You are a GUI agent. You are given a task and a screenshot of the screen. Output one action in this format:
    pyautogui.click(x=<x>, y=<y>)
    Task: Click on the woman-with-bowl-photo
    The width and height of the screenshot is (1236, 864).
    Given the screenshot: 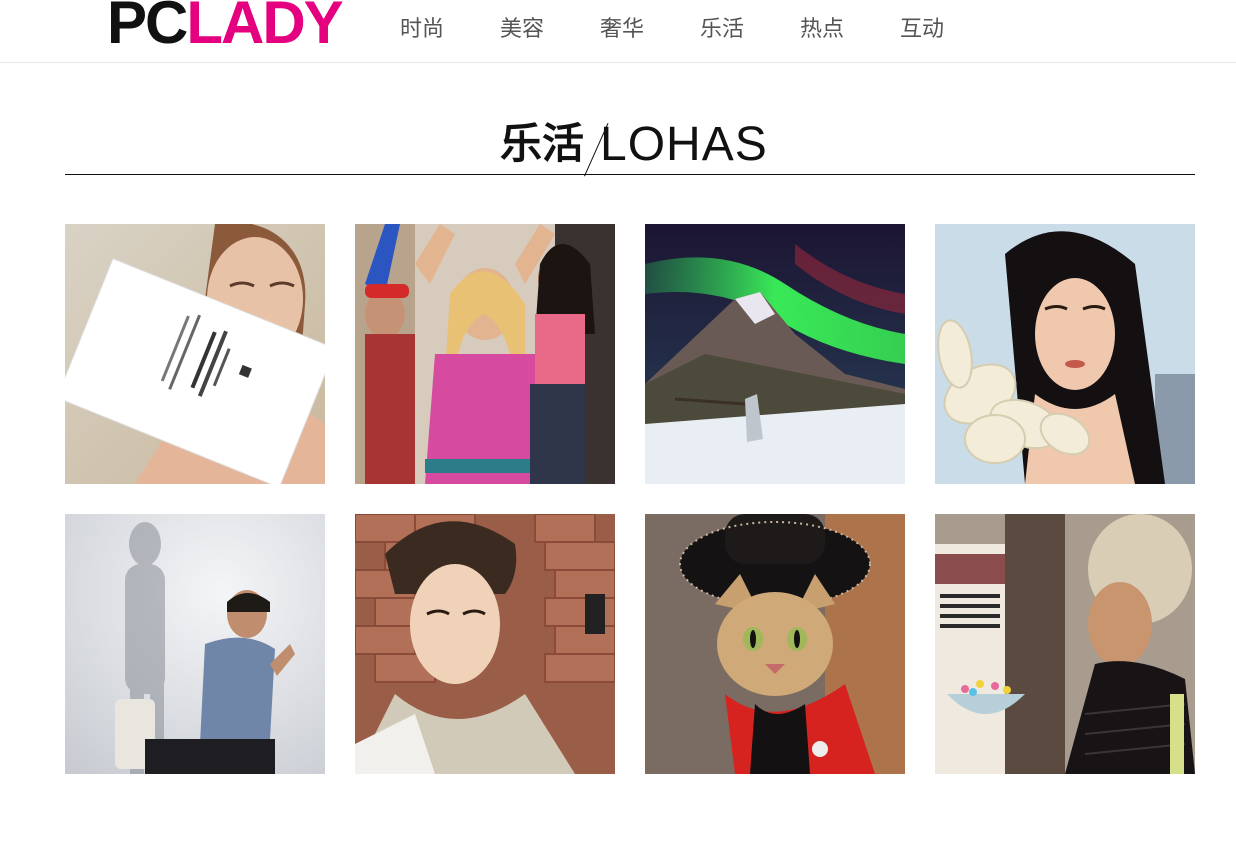 What is the action you would take?
    pyautogui.click(x=1065, y=644)
    